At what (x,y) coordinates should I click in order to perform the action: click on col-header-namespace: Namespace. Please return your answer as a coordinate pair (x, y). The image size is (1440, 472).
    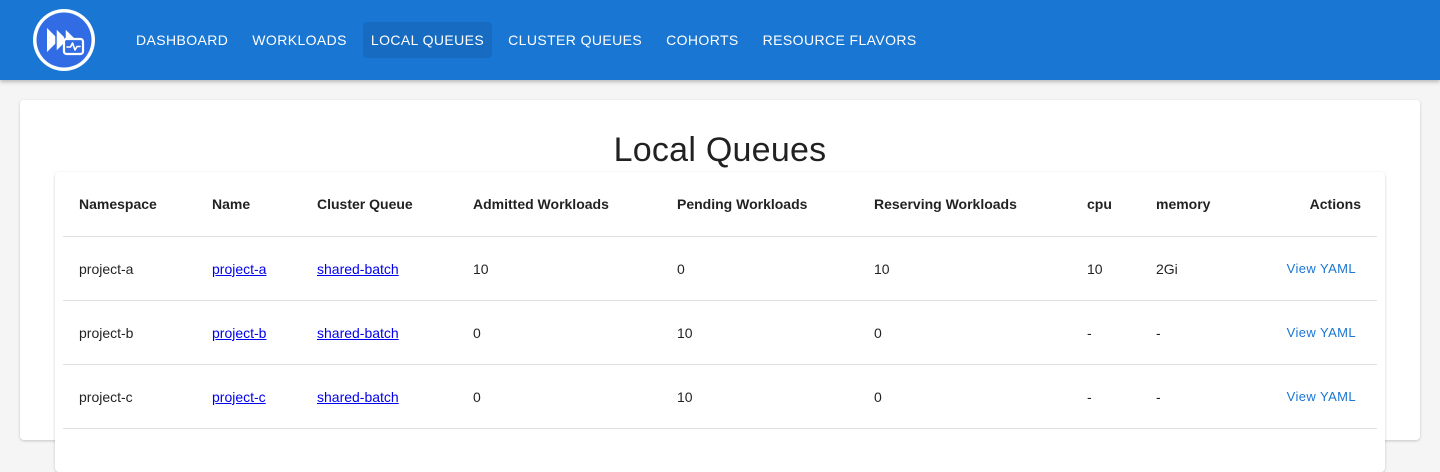
    Looking at the image, I should click on (129, 204).